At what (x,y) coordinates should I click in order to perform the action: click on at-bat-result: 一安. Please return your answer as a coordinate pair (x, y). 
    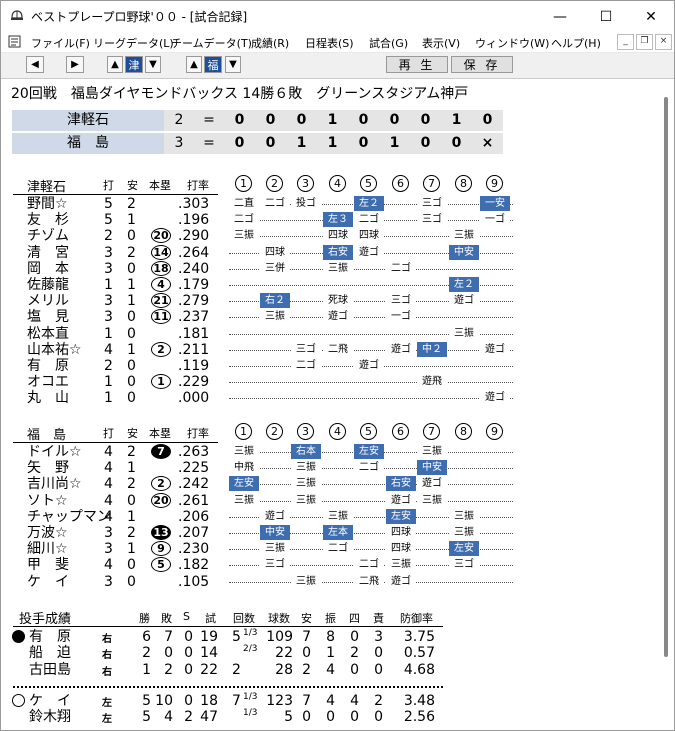
    Looking at the image, I should click on (495, 203).